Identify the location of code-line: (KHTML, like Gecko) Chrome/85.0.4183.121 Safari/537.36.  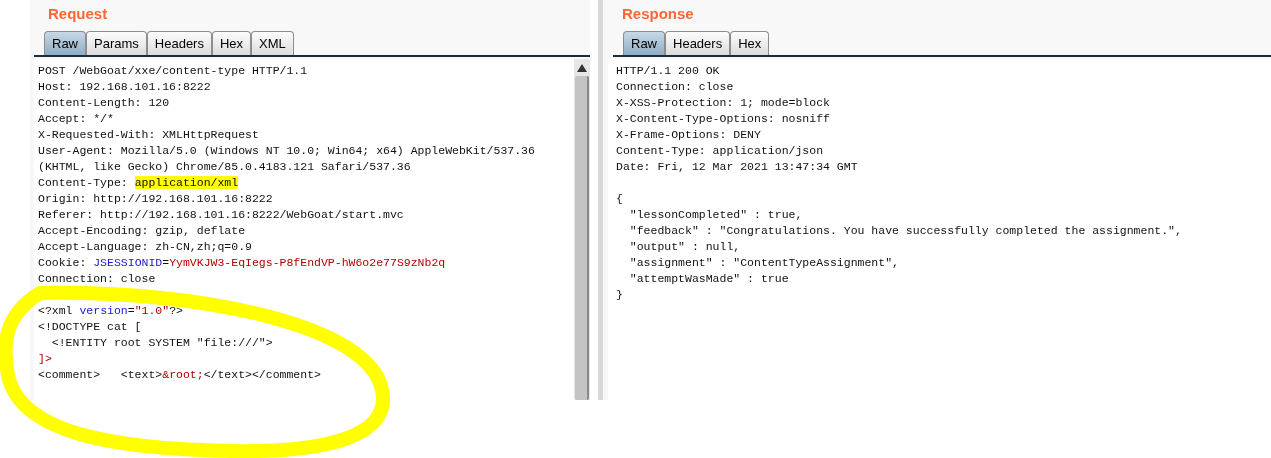
(224, 166).